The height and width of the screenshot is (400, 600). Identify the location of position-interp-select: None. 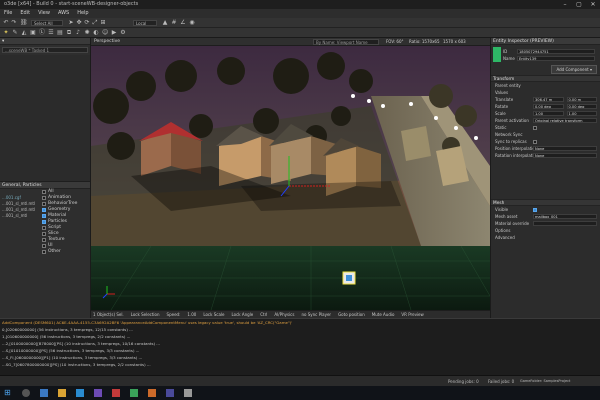
(565, 148).